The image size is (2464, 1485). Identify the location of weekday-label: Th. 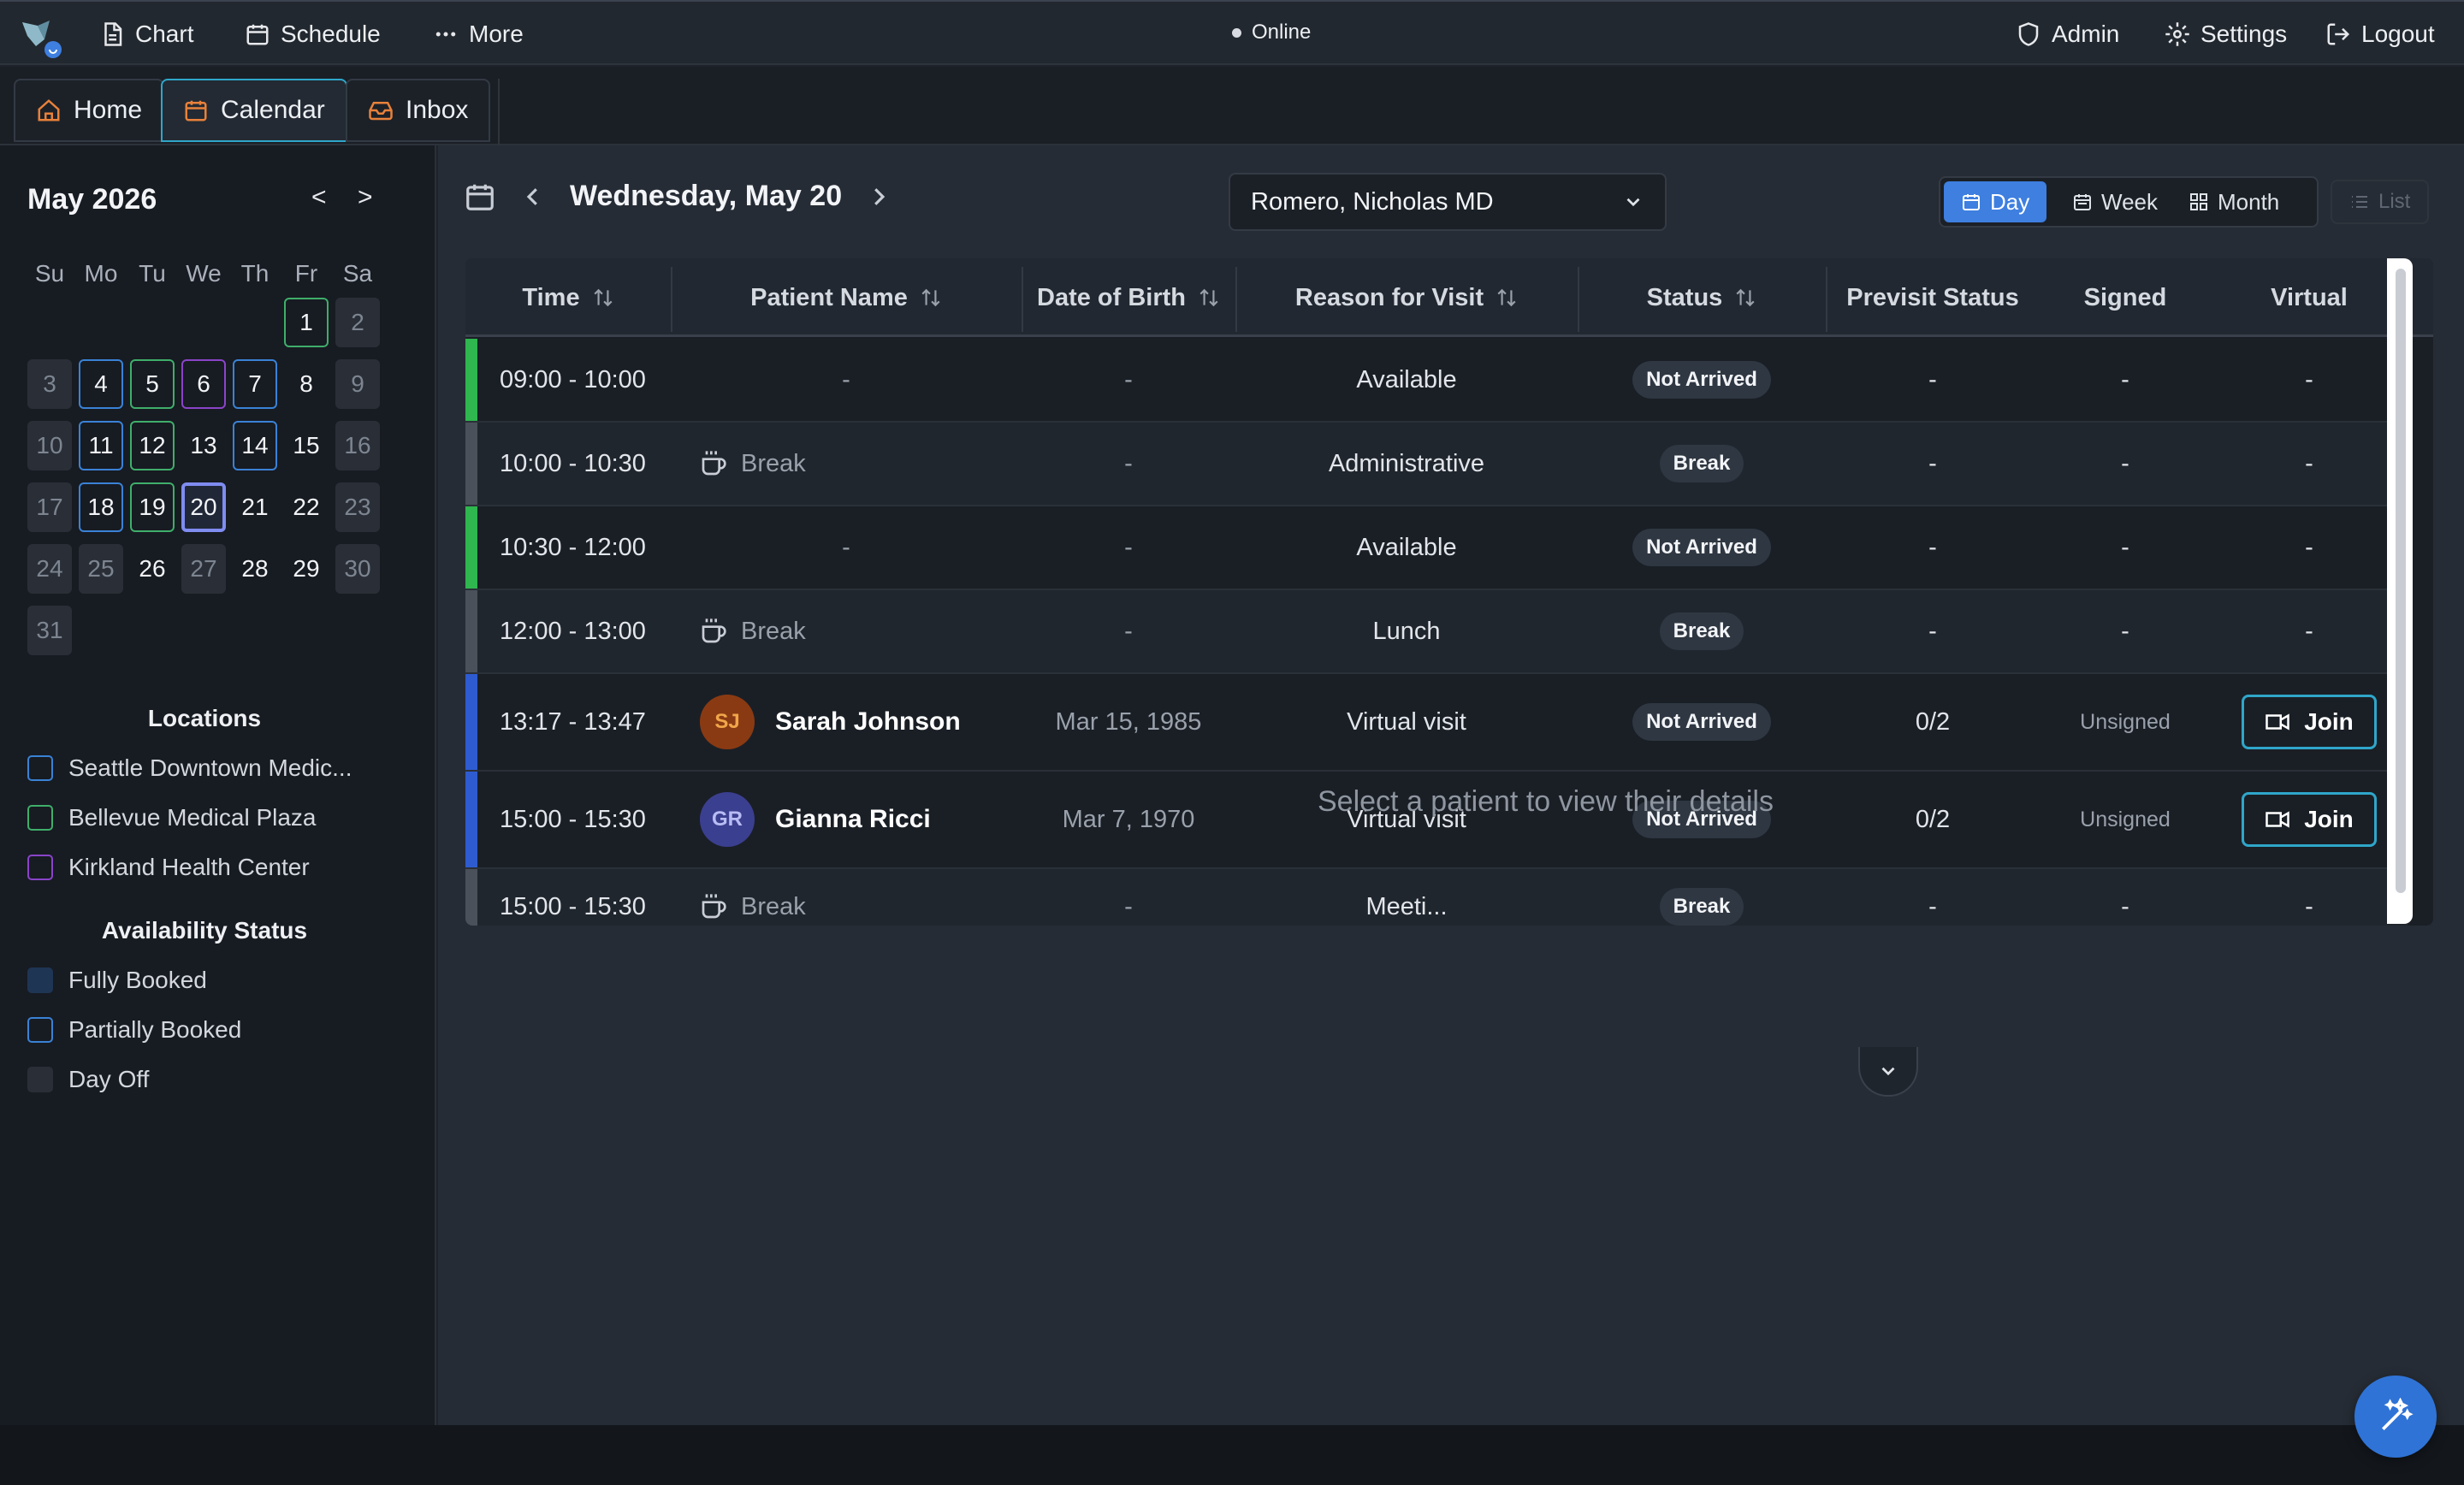
(255, 273).